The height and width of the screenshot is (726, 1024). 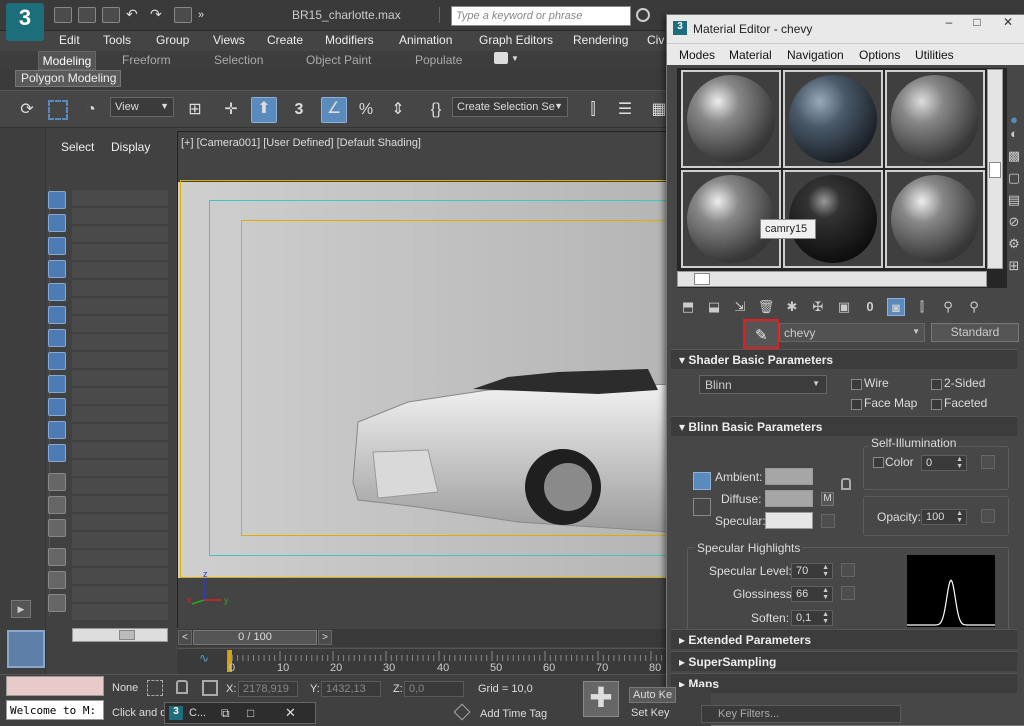 I want to click on material-id-channel-icon: ▣, so click(x=844, y=307).